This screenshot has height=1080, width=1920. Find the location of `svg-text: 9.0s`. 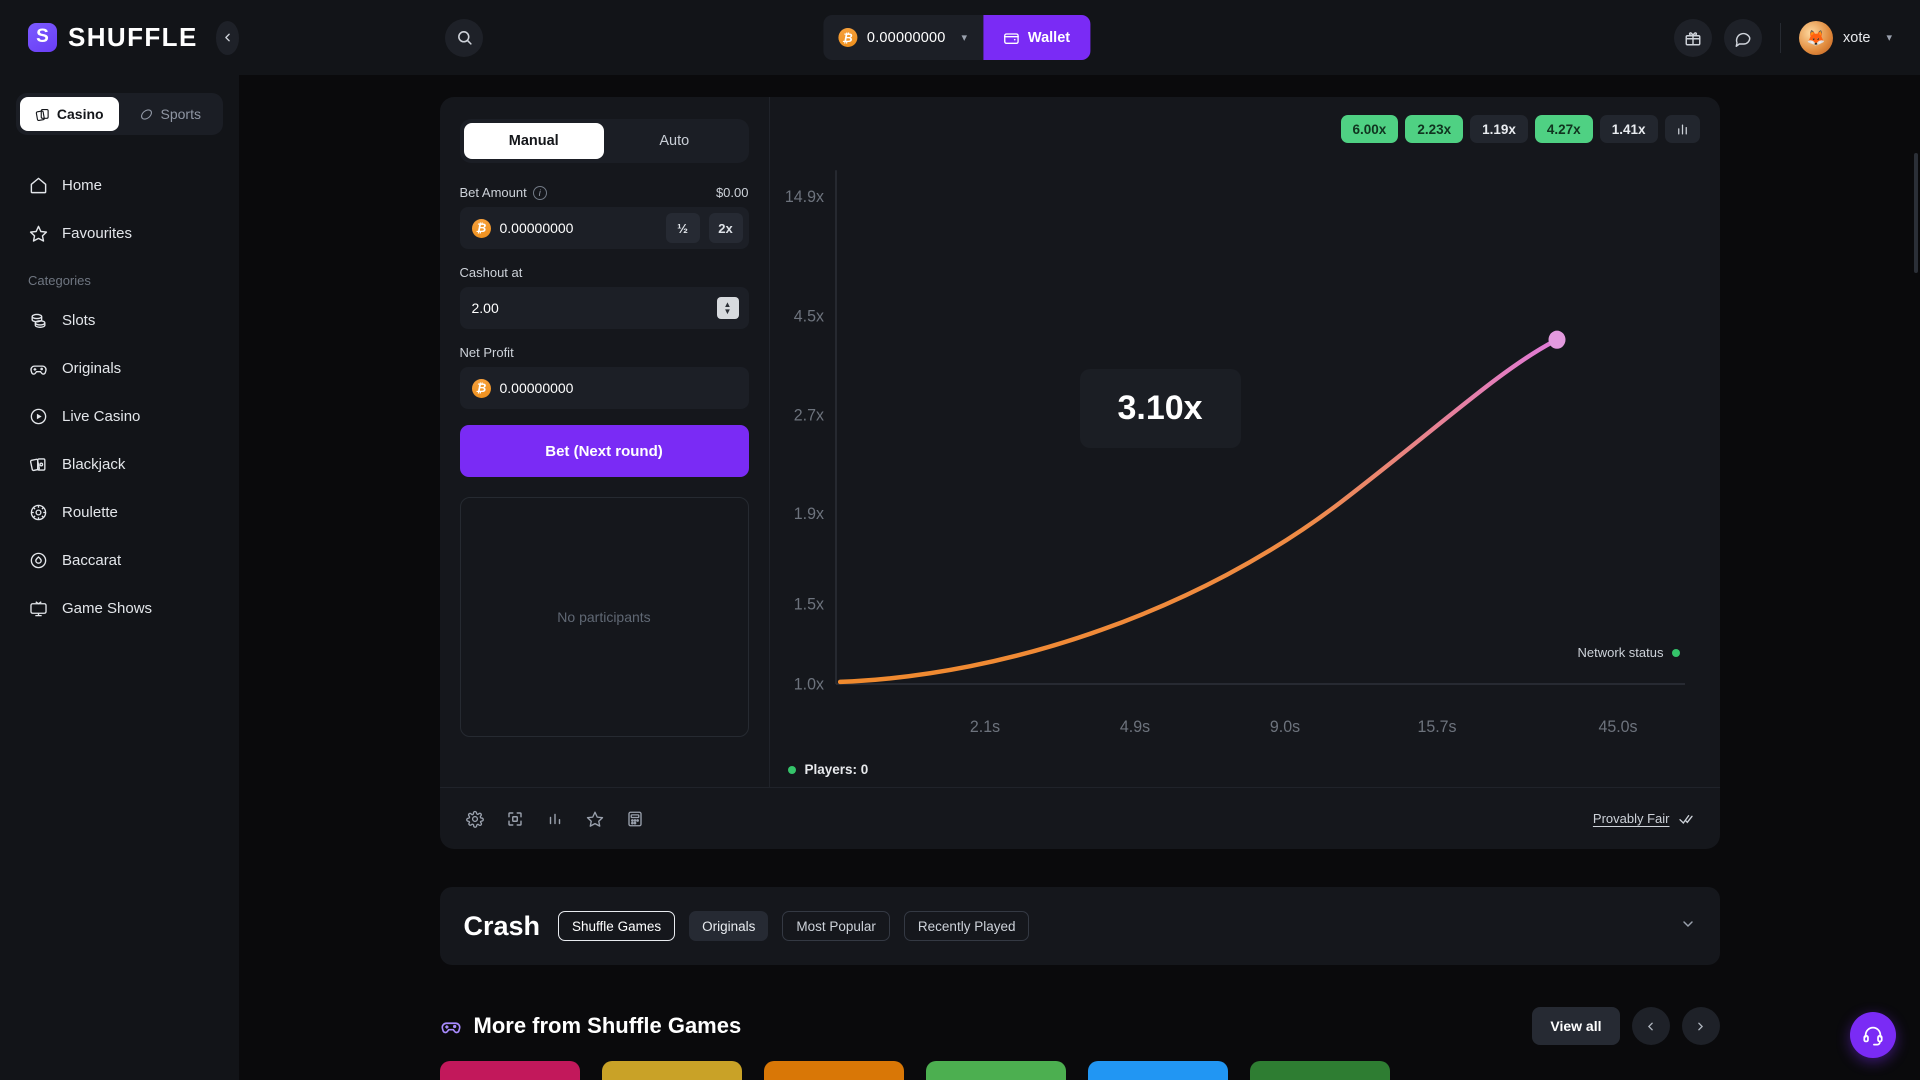

svg-text: 9.0s is located at coordinates (1284, 727).